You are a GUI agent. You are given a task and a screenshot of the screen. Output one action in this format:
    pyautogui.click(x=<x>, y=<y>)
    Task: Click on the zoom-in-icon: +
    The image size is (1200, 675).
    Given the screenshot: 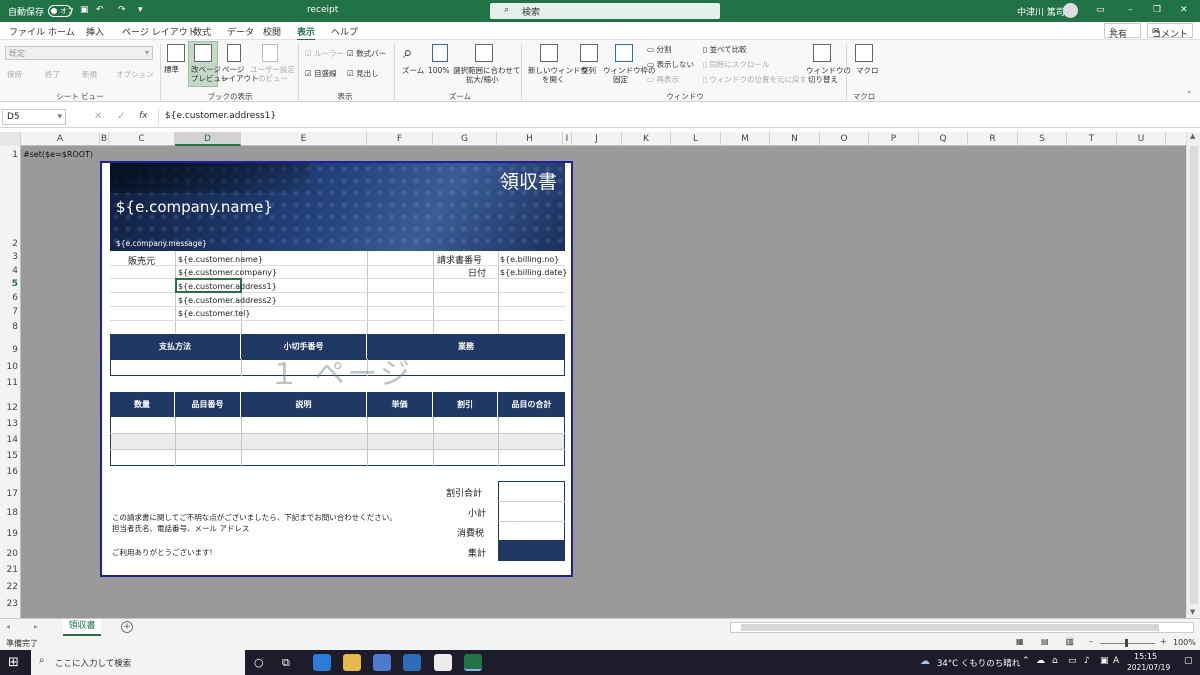 What is the action you would take?
    pyautogui.click(x=1163, y=641)
    